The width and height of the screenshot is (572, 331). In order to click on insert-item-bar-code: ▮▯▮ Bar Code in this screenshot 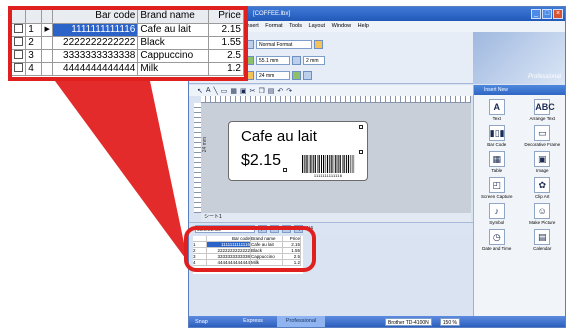, I will do `click(497, 136)`.